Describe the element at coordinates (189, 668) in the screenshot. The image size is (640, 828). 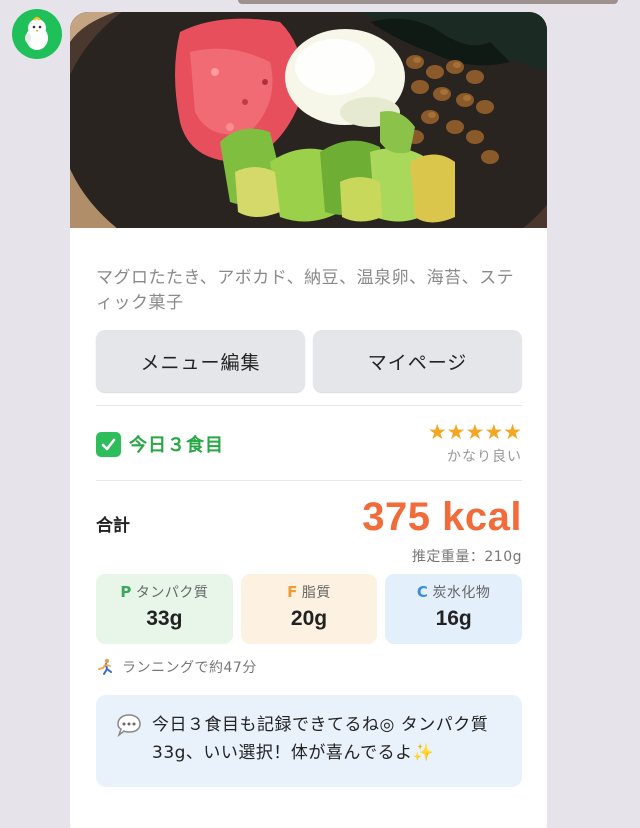
I see `exercise-text: ランニングで約47分` at that location.